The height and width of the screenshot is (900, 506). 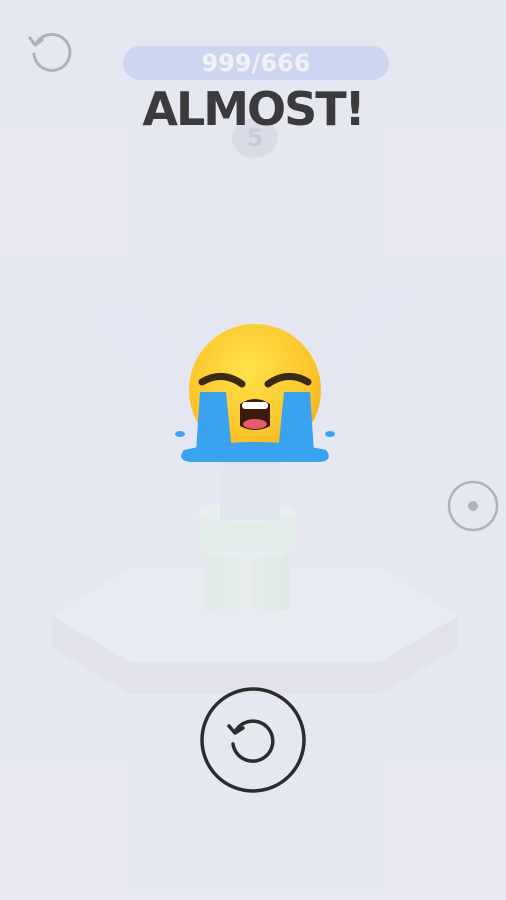 I want to click on rotate-handle-icon, so click(x=473, y=506).